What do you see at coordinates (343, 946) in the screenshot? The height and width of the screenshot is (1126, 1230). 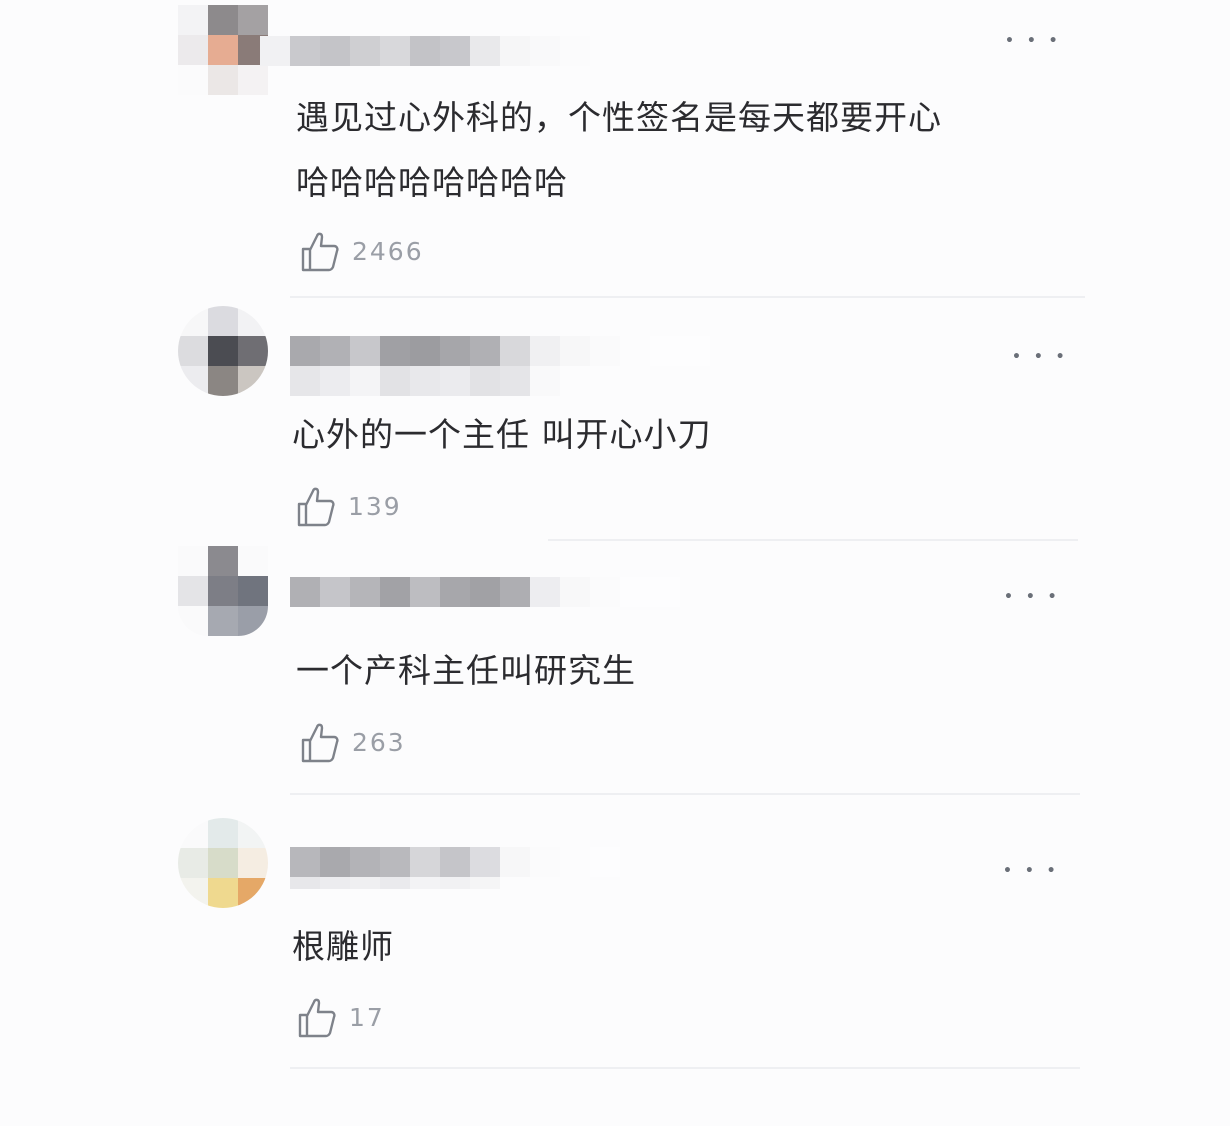 I see `comment-text: 根雕师` at bounding box center [343, 946].